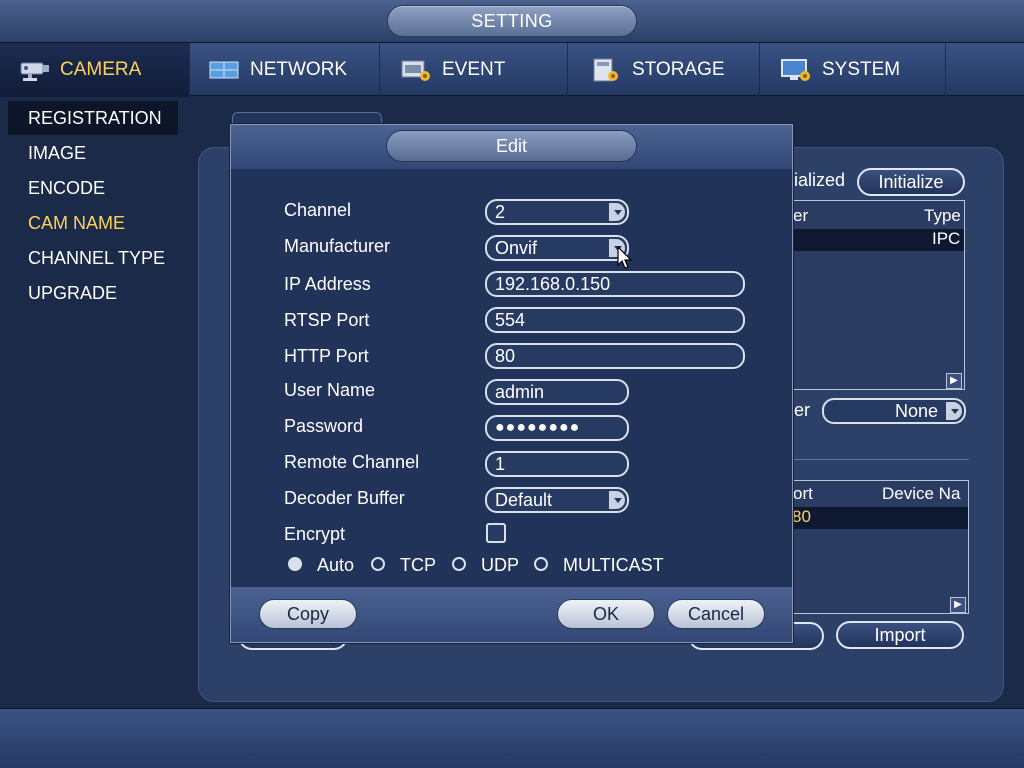 Image resolution: width=1024 pixels, height=768 pixels. I want to click on tab-system: SYSTEM, so click(853, 70).